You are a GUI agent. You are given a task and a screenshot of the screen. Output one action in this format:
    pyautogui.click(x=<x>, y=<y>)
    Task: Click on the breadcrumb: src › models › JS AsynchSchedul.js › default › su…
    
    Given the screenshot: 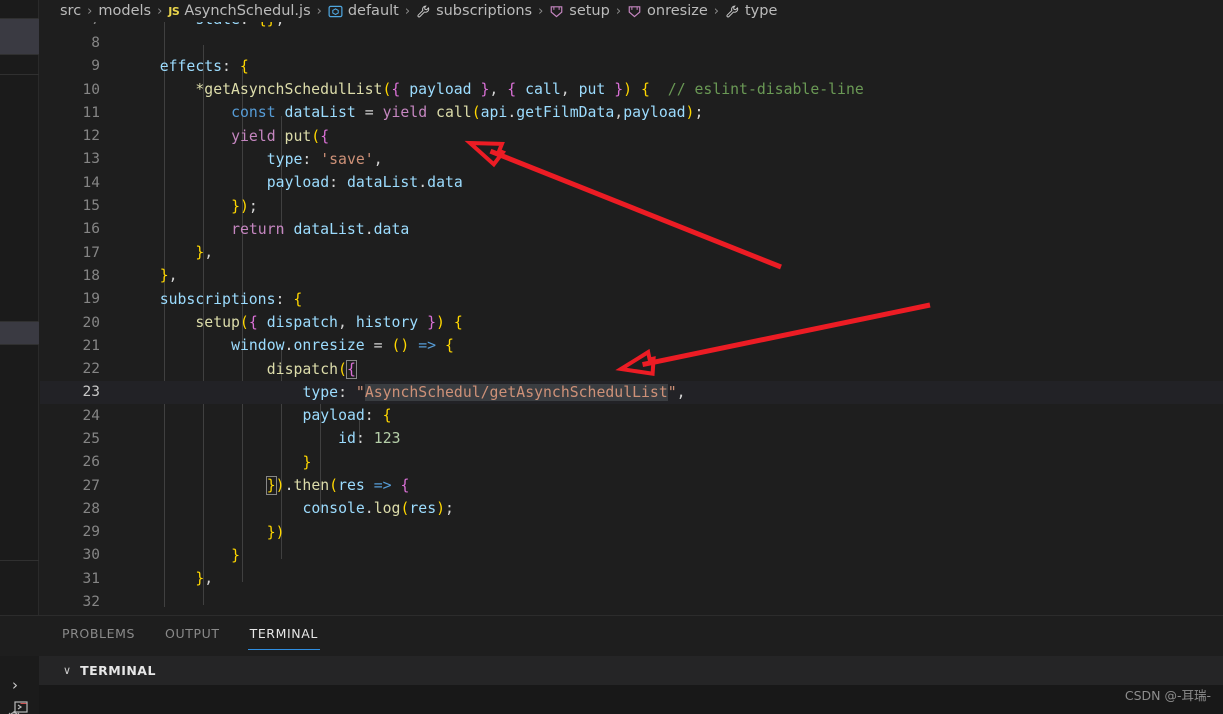 What is the action you would take?
    pyautogui.click(x=631, y=11)
    